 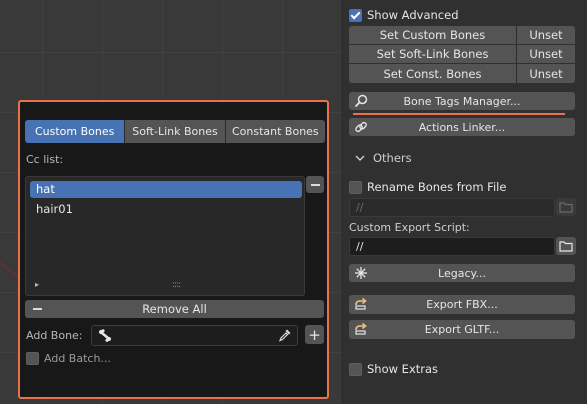 I want to click on set-const-bones-row: Set Const. Bones Unset, so click(x=462, y=73).